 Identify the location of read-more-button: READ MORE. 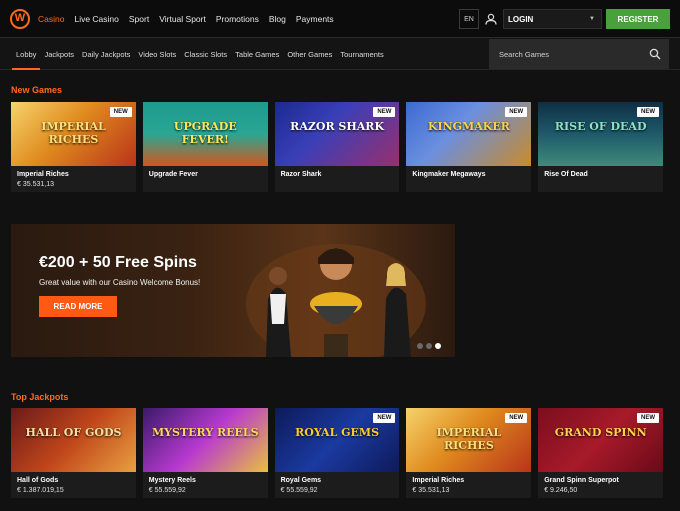
(78, 306).